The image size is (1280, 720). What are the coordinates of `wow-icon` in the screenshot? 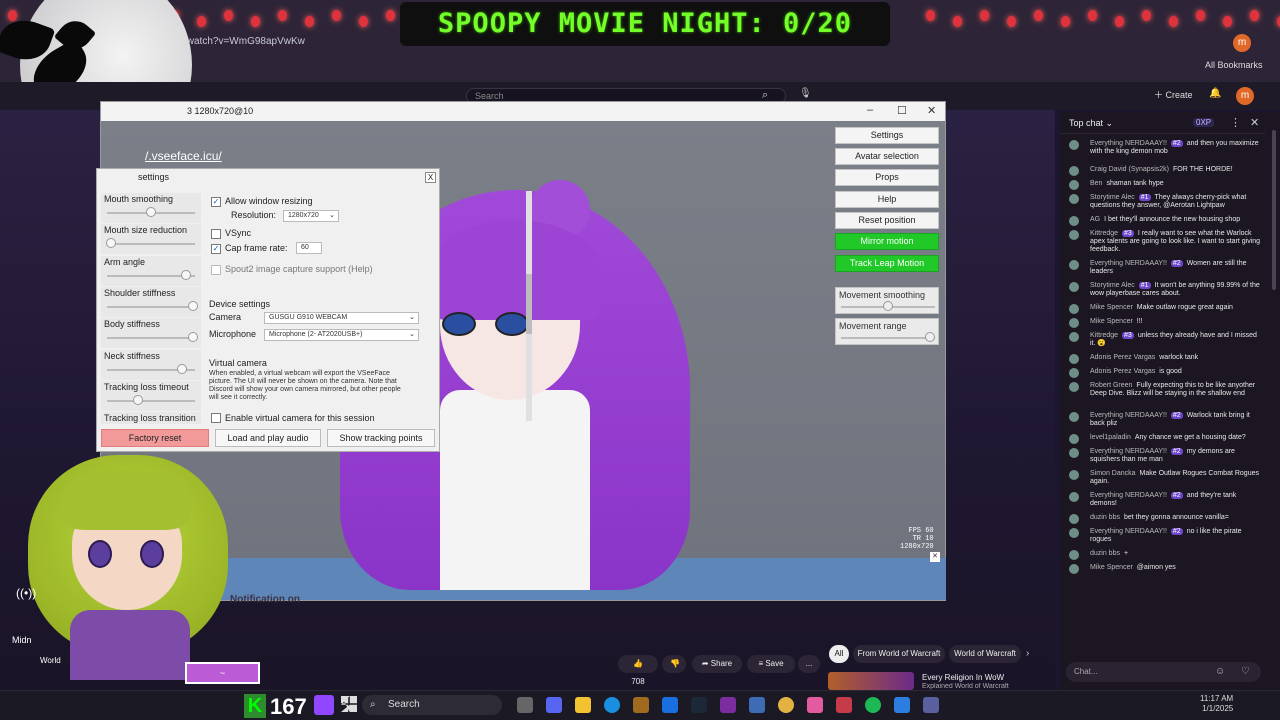 It's located at (641, 705).